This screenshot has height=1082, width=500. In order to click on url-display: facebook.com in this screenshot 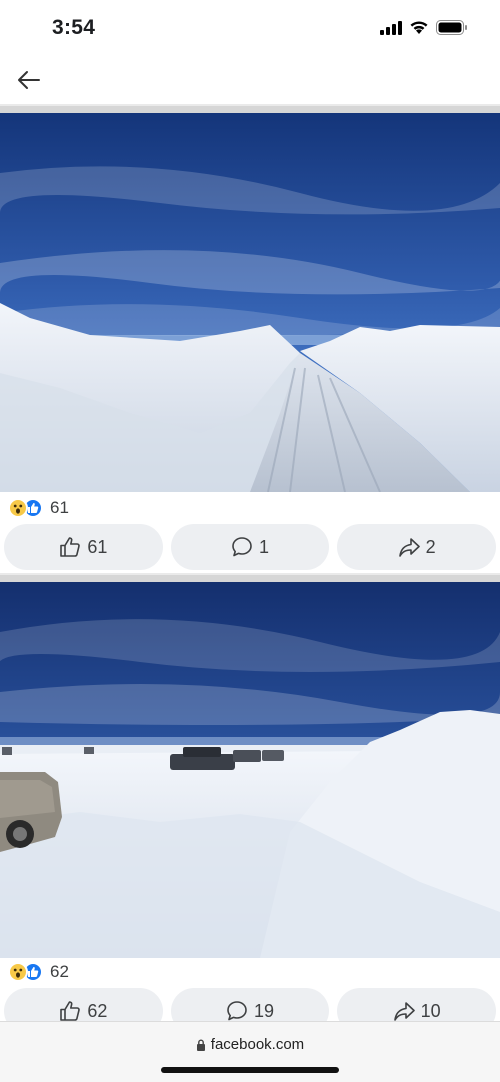, I will do `click(250, 1044)`.